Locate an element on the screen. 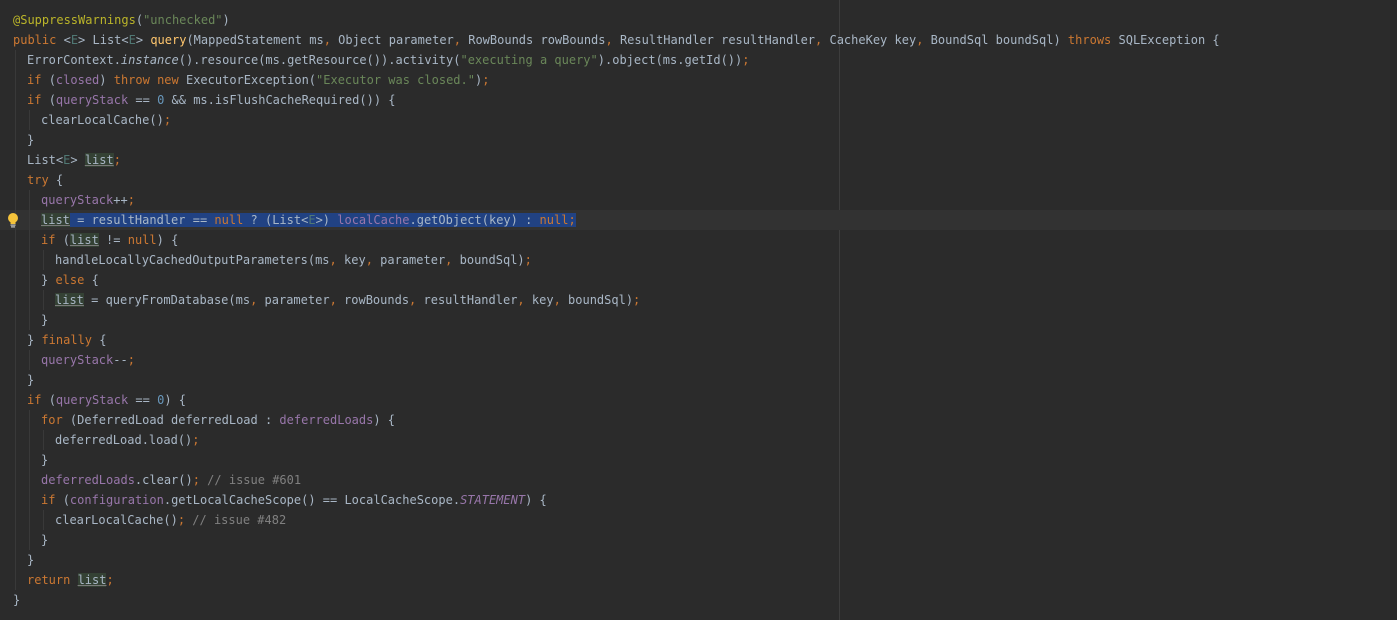 This screenshot has height=620, width=1397. code-token: ) is located at coordinates (226, 20).